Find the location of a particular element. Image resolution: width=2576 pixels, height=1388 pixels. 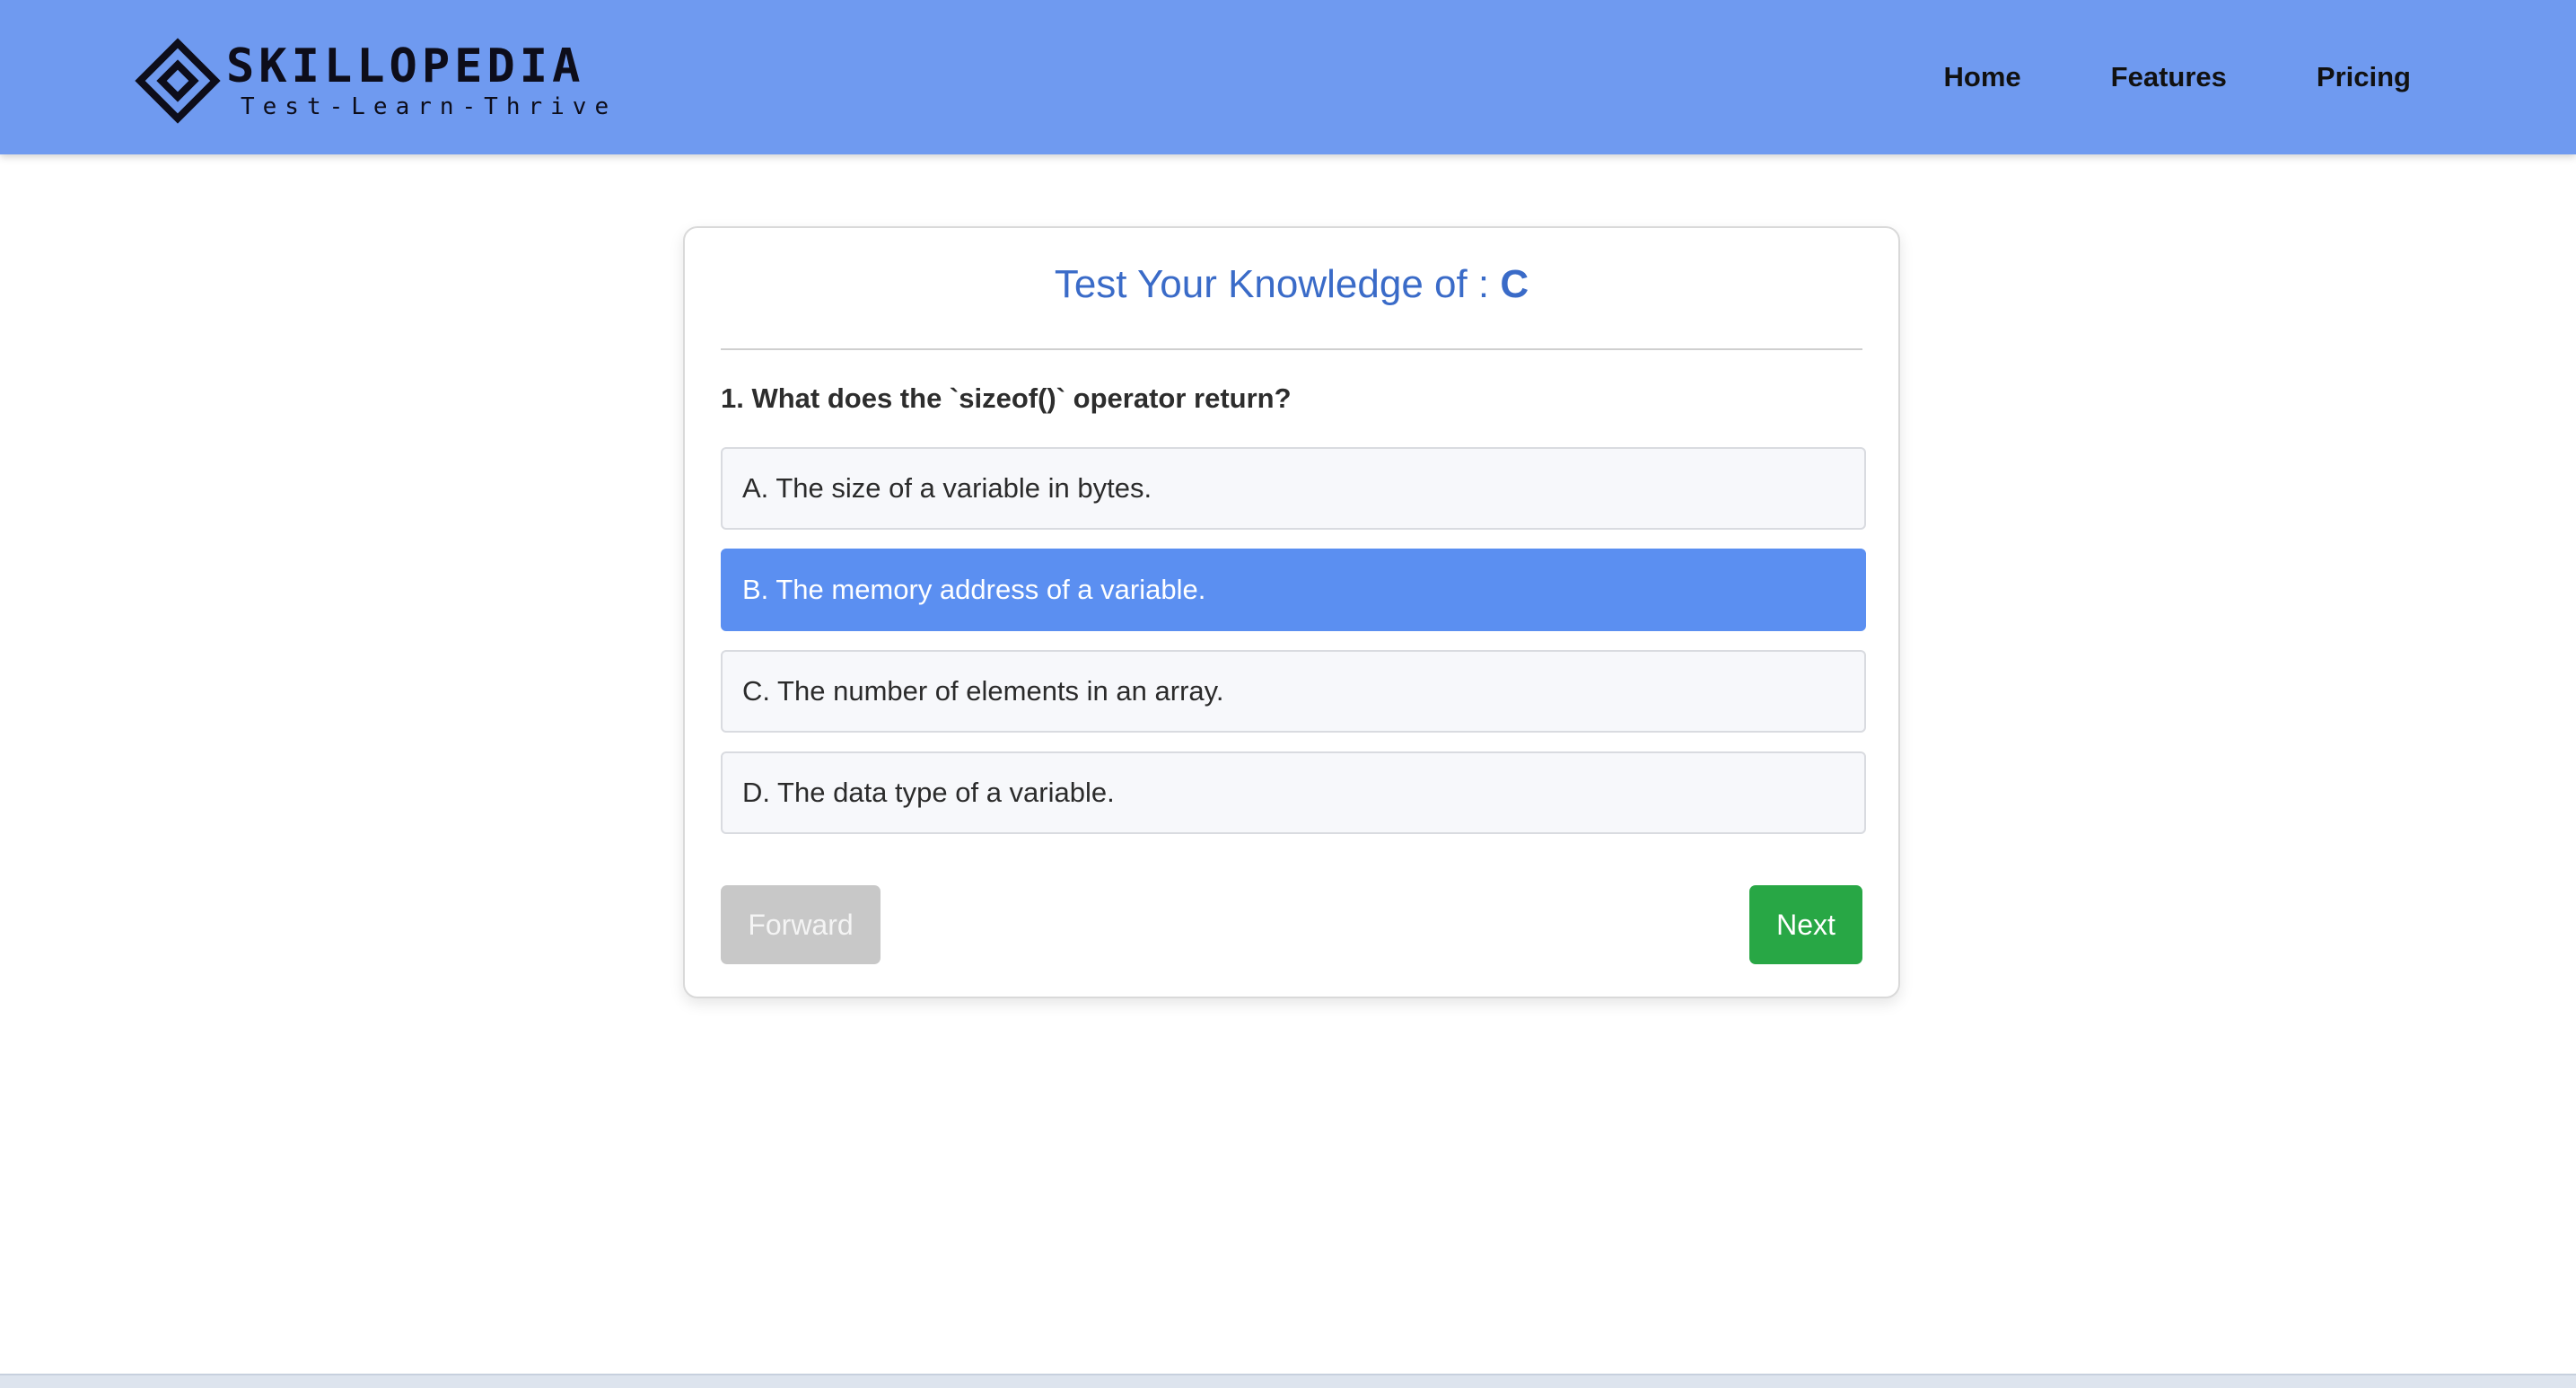

brand: SKILLOPEDIA Test-Learn-Thrive is located at coordinates (376, 81).